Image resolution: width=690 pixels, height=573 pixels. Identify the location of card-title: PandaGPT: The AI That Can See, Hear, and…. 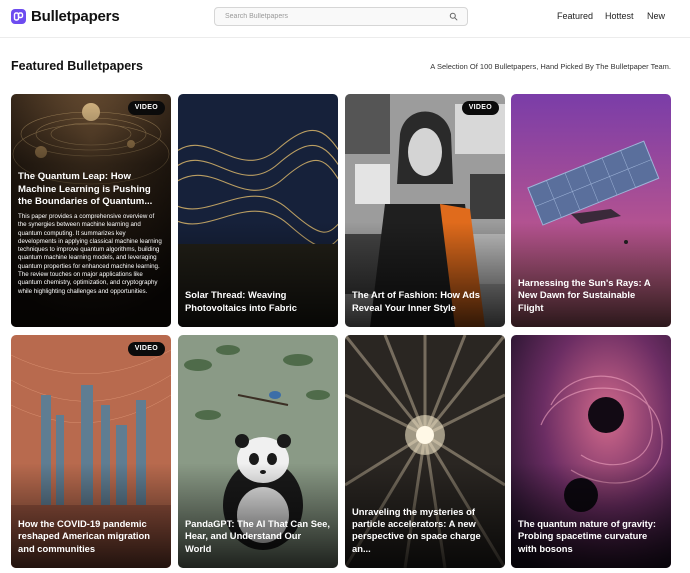
(257, 536).